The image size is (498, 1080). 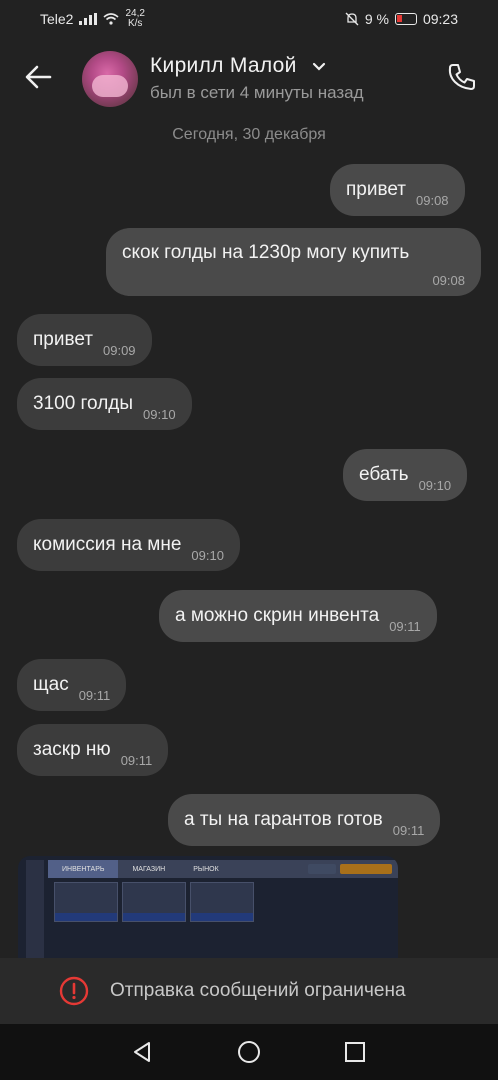 I want to click on wifi-icon, so click(x=111, y=19).